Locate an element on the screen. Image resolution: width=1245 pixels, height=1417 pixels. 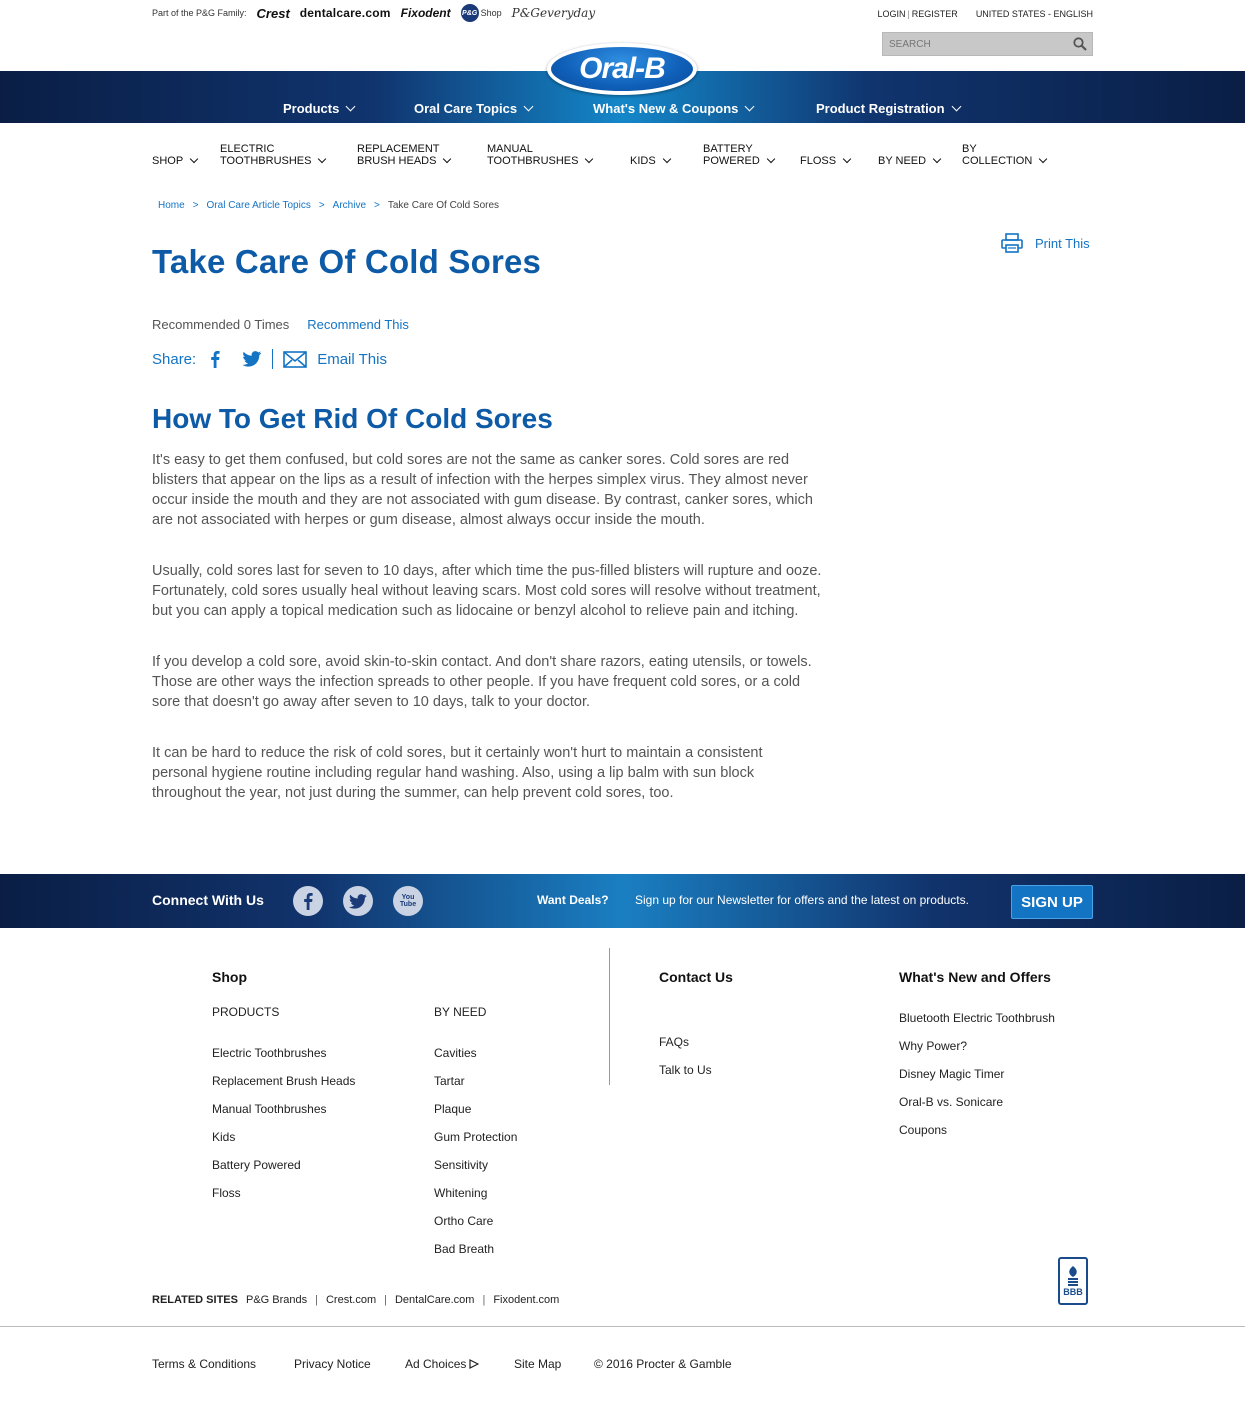
dentalcare-logo-link: dentalcare.com is located at coordinates (345, 13).